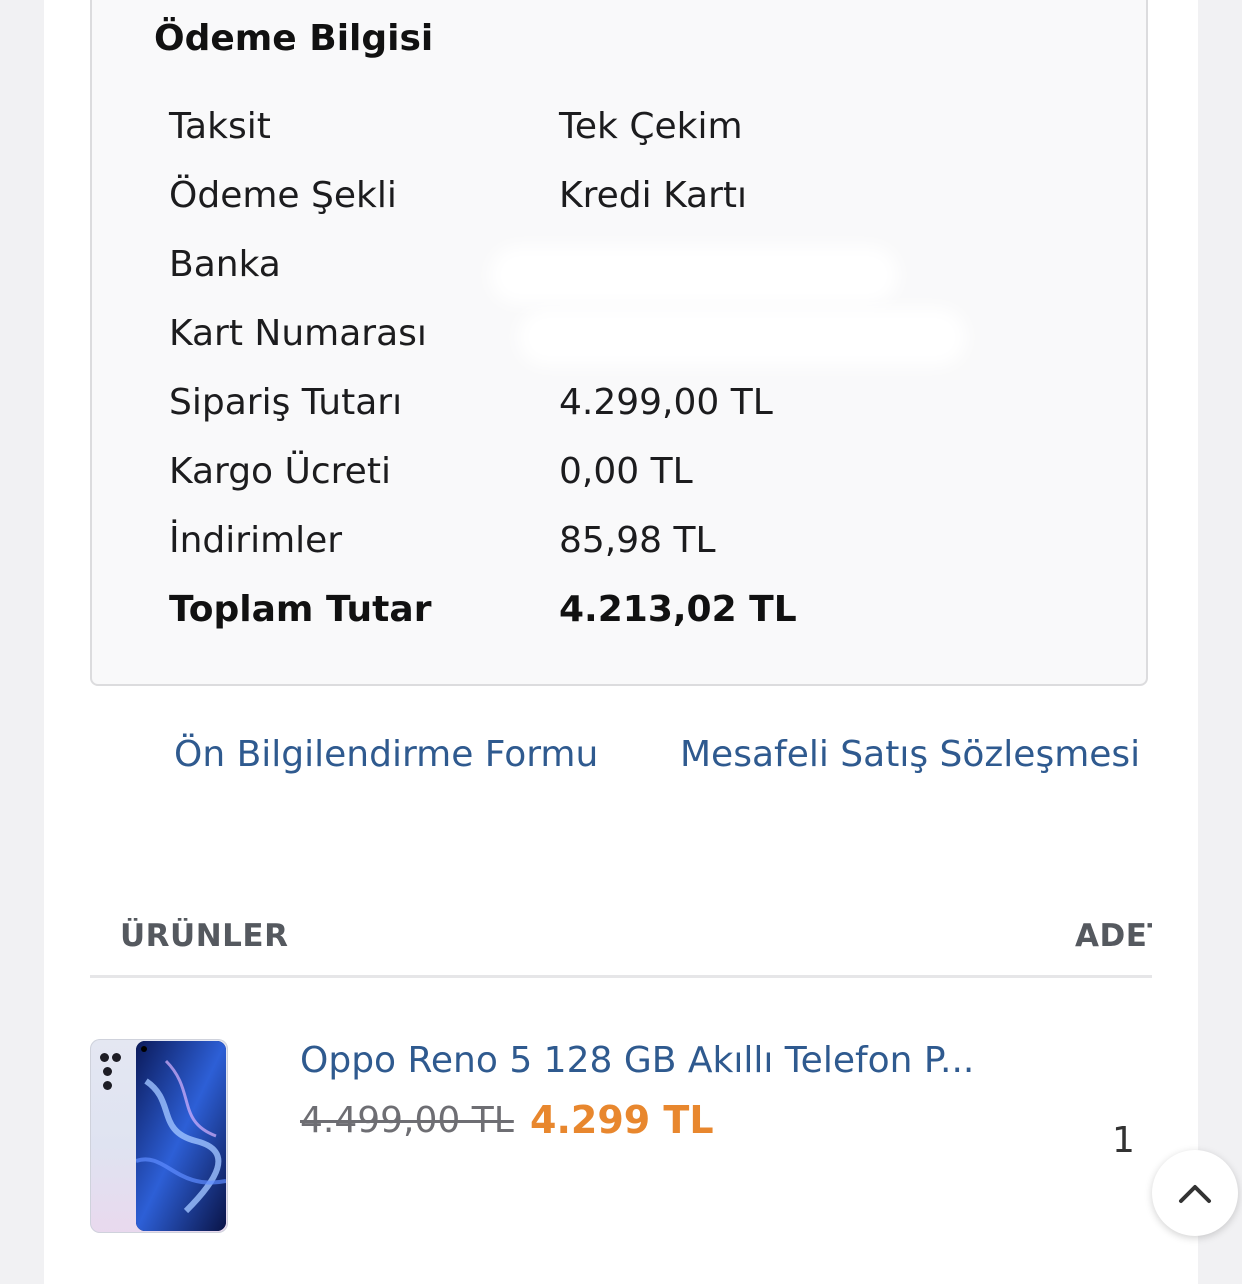  What do you see at coordinates (220, 126) in the screenshot?
I see `payment-row-label: Taksit` at bounding box center [220, 126].